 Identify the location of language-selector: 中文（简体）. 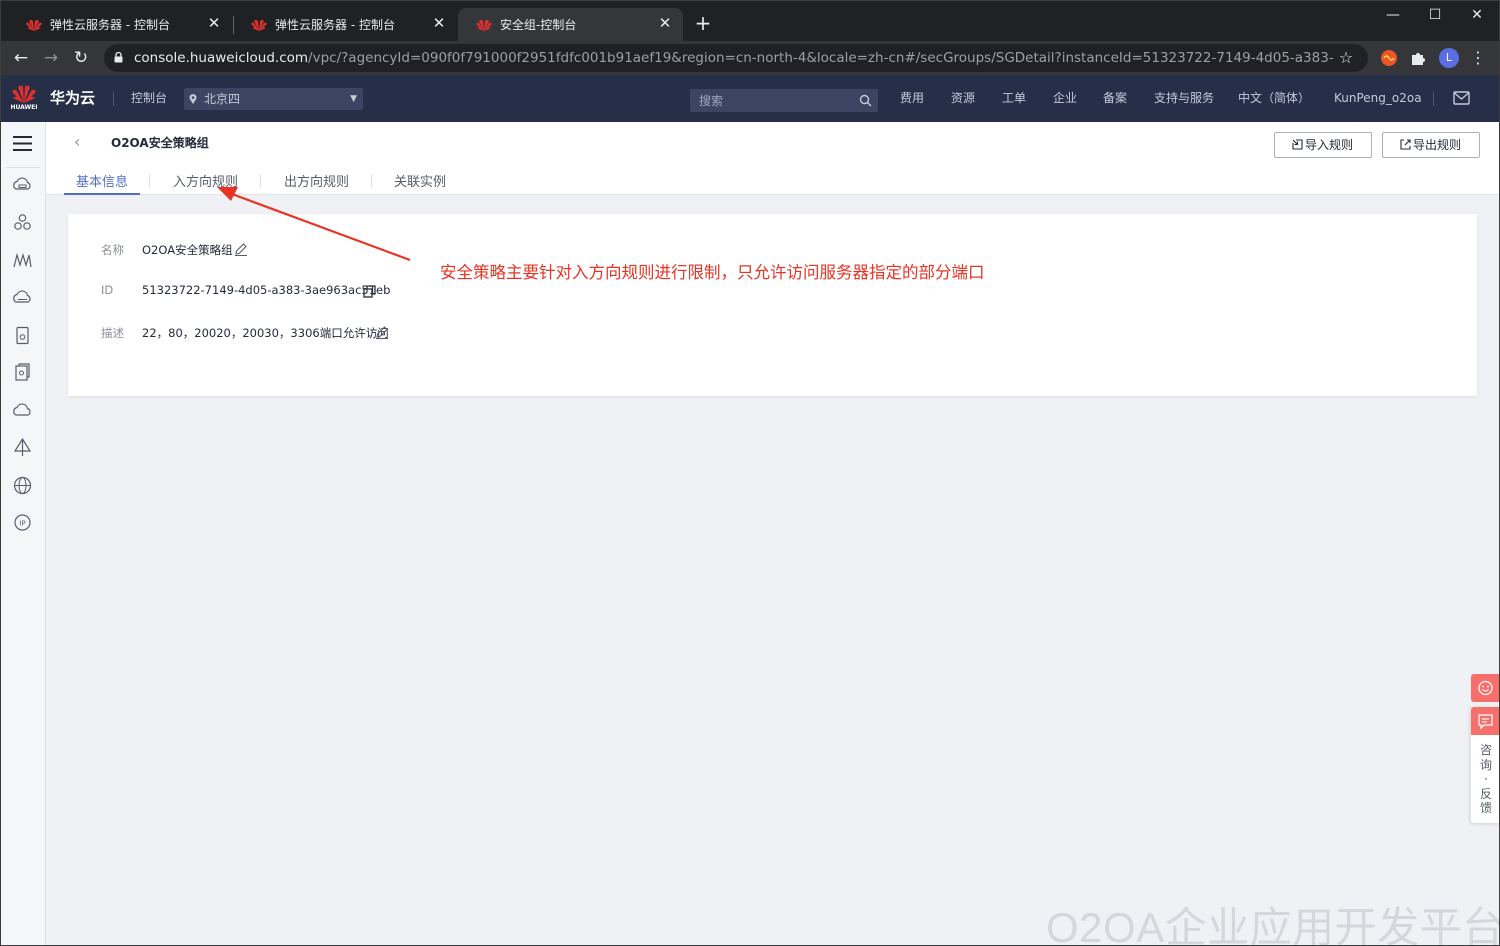
(1274, 98).